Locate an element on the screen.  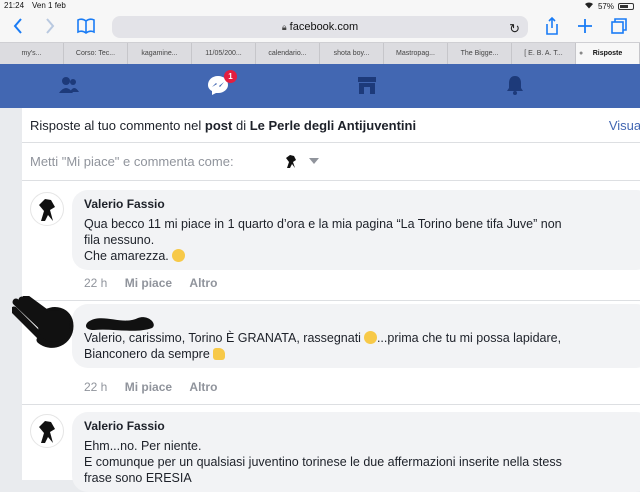
bookmarks-icon is located at coordinates (86, 28).